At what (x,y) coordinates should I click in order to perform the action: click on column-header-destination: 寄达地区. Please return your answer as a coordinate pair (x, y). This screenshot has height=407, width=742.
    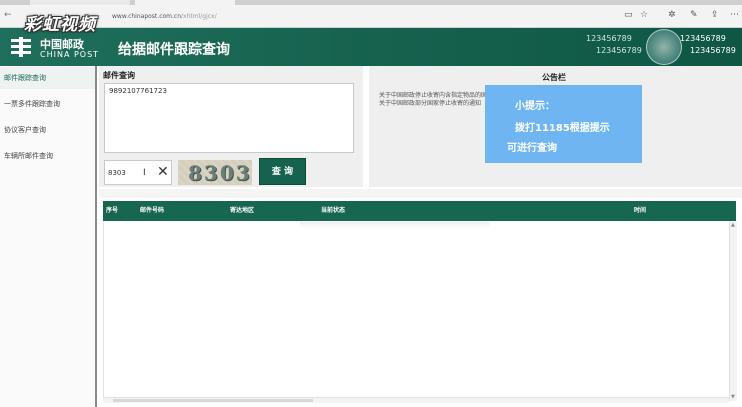
    Looking at the image, I should click on (242, 210).